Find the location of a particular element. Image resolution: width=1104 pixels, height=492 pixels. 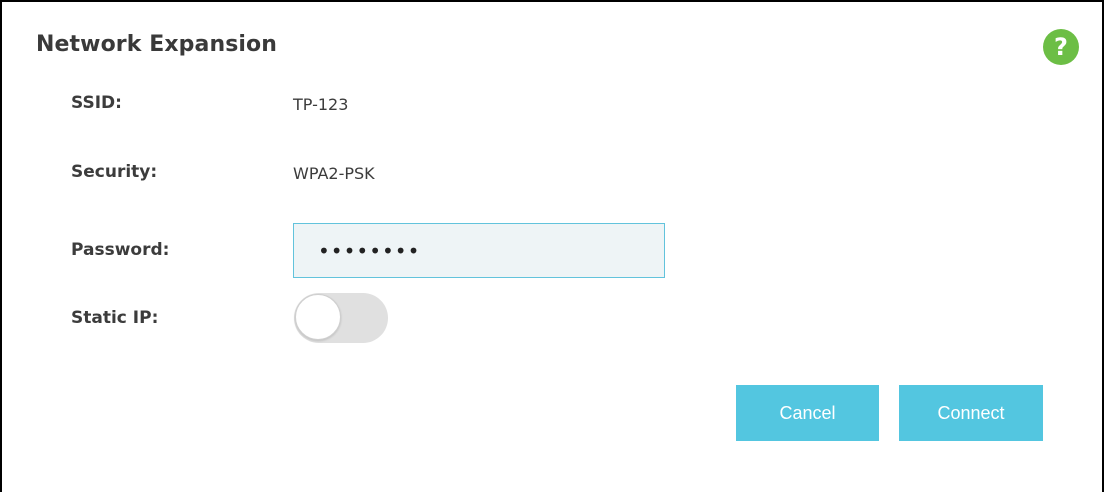

security-value: WPA2-PSK is located at coordinates (334, 173).